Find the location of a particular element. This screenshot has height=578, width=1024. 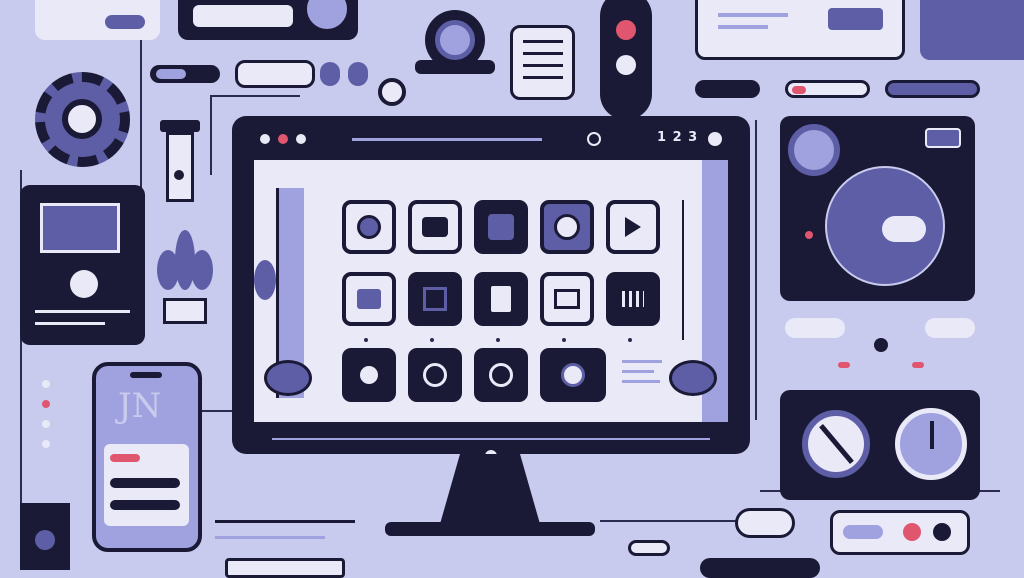

grid-icon is located at coordinates (633, 299).